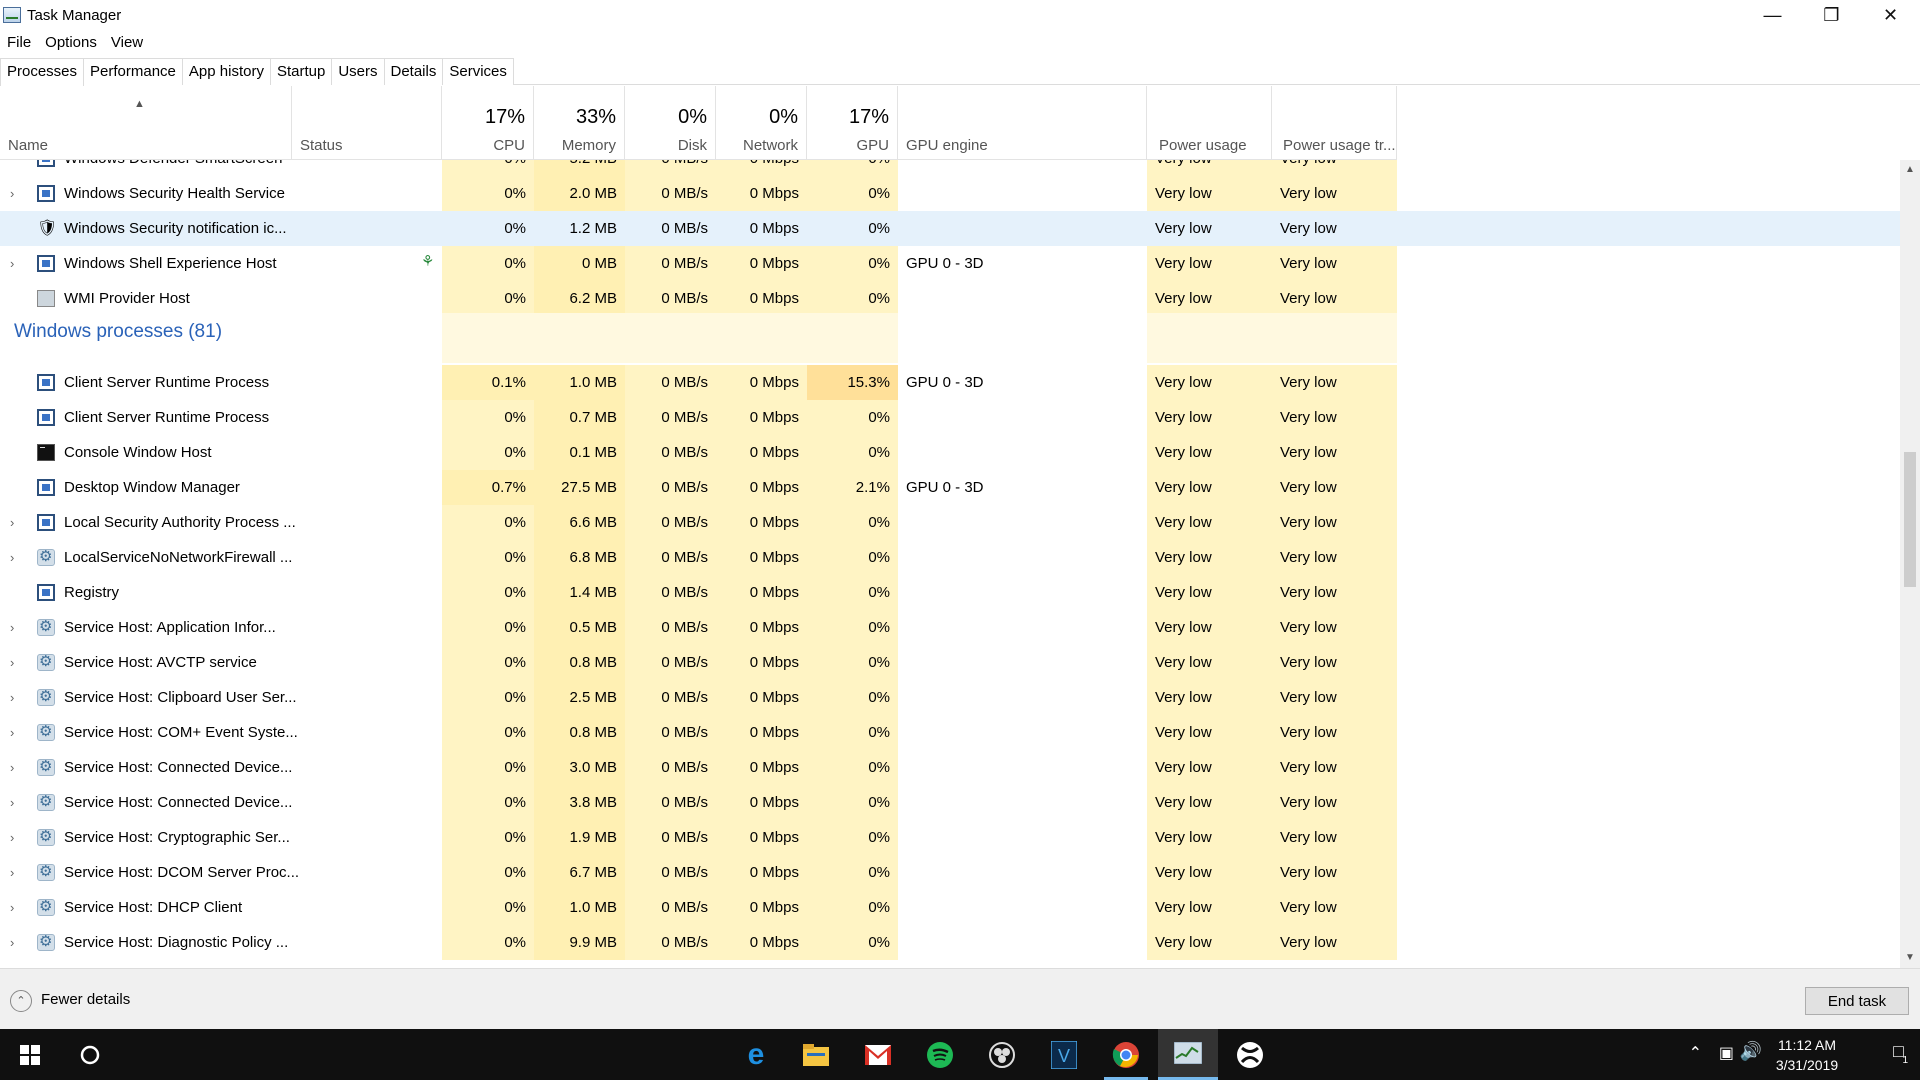  What do you see at coordinates (413, 71) in the screenshot?
I see `tab-details: Details` at bounding box center [413, 71].